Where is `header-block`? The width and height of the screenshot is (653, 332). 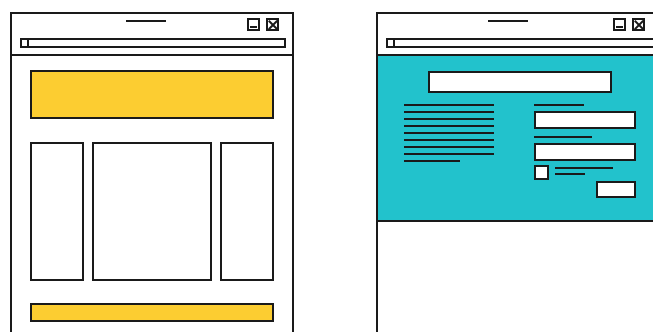
header-block is located at coordinates (152, 94).